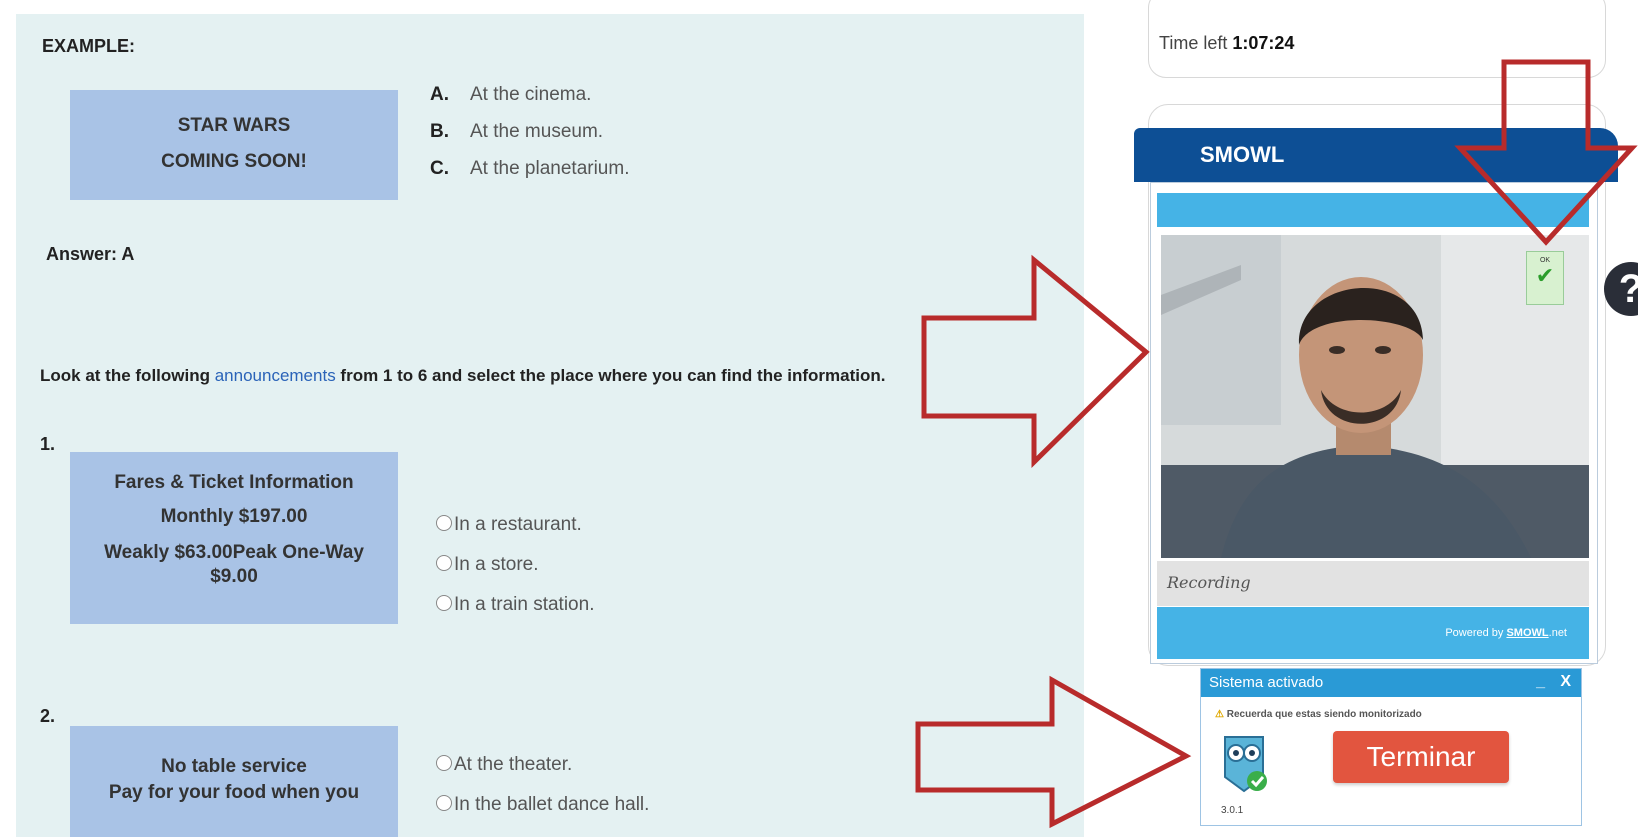  What do you see at coordinates (1227, 43) in the screenshot?
I see `time-left: Time left 1:07:24` at bounding box center [1227, 43].